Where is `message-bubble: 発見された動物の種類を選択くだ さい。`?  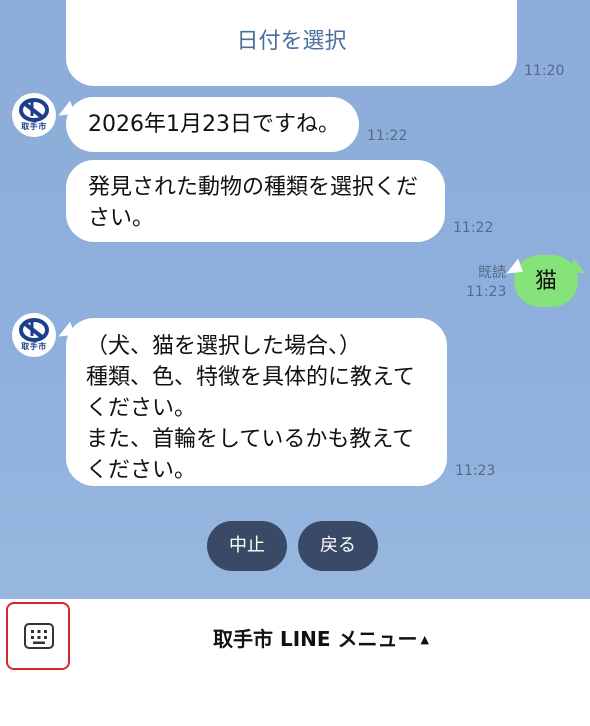 message-bubble: 発見された動物の種類を選択くだ さい。 is located at coordinates (255, 201).